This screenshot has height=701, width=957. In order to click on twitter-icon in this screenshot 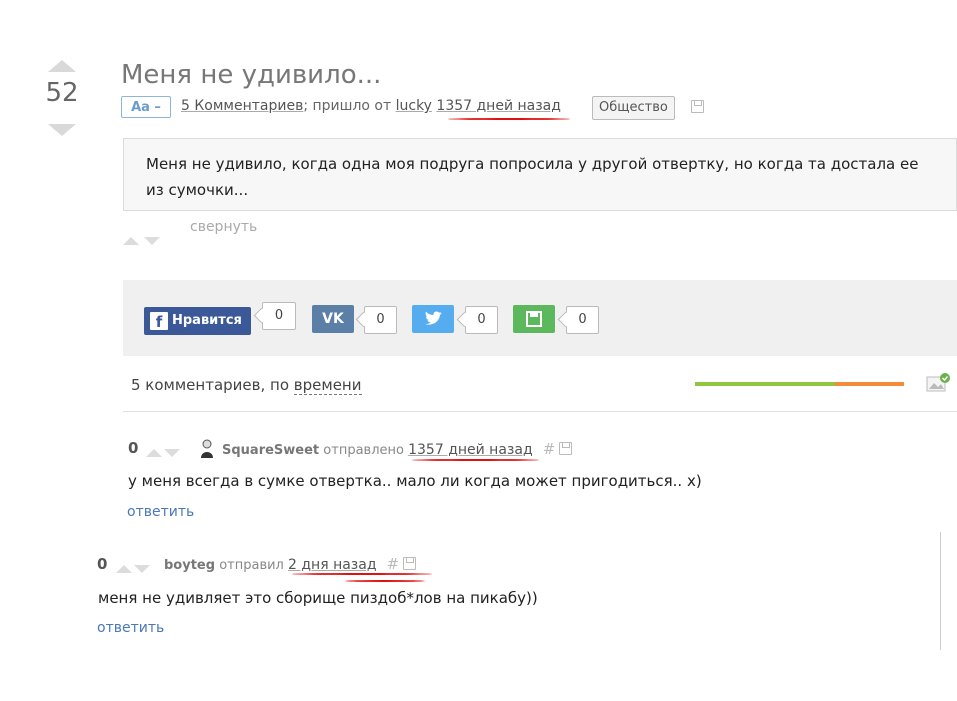, I will do `click(433, 318)`.